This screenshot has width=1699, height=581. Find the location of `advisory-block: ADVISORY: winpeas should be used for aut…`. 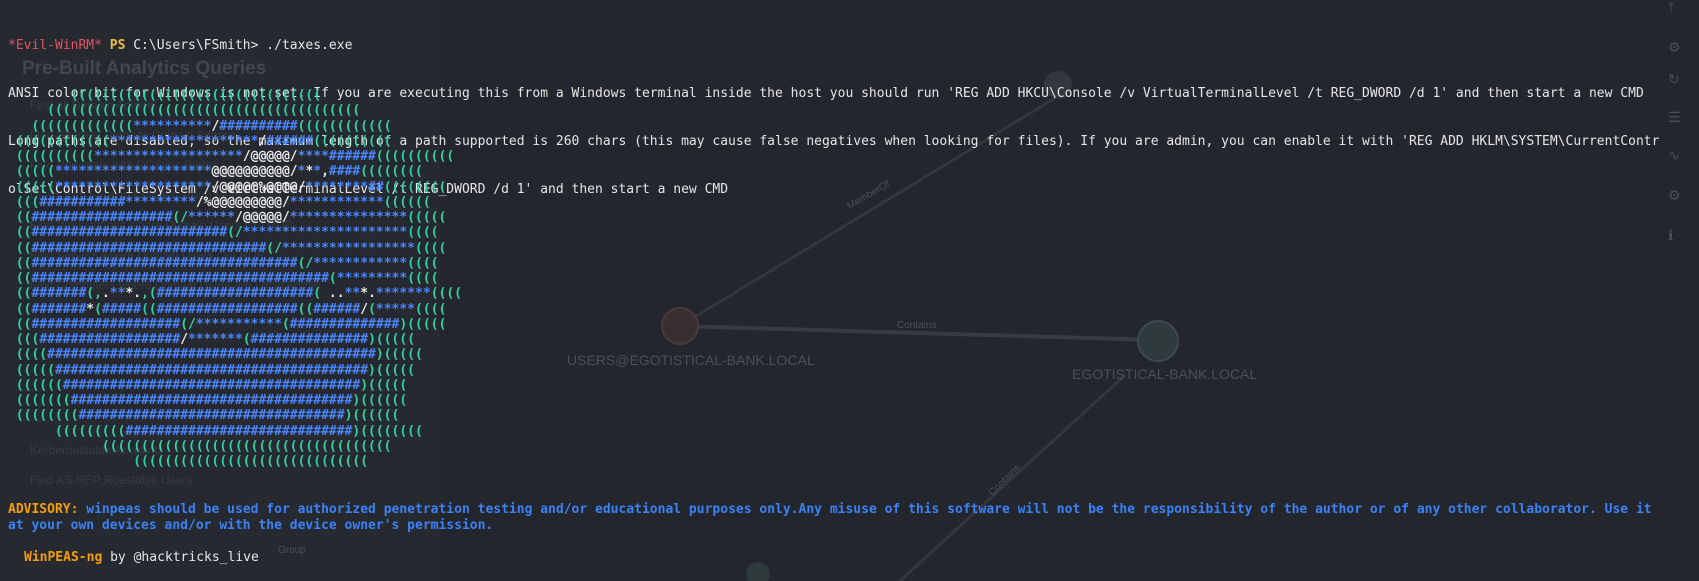

advisory-block: ADVISORY: winpeas should be used for aut… is located at coordinates (853, 518).